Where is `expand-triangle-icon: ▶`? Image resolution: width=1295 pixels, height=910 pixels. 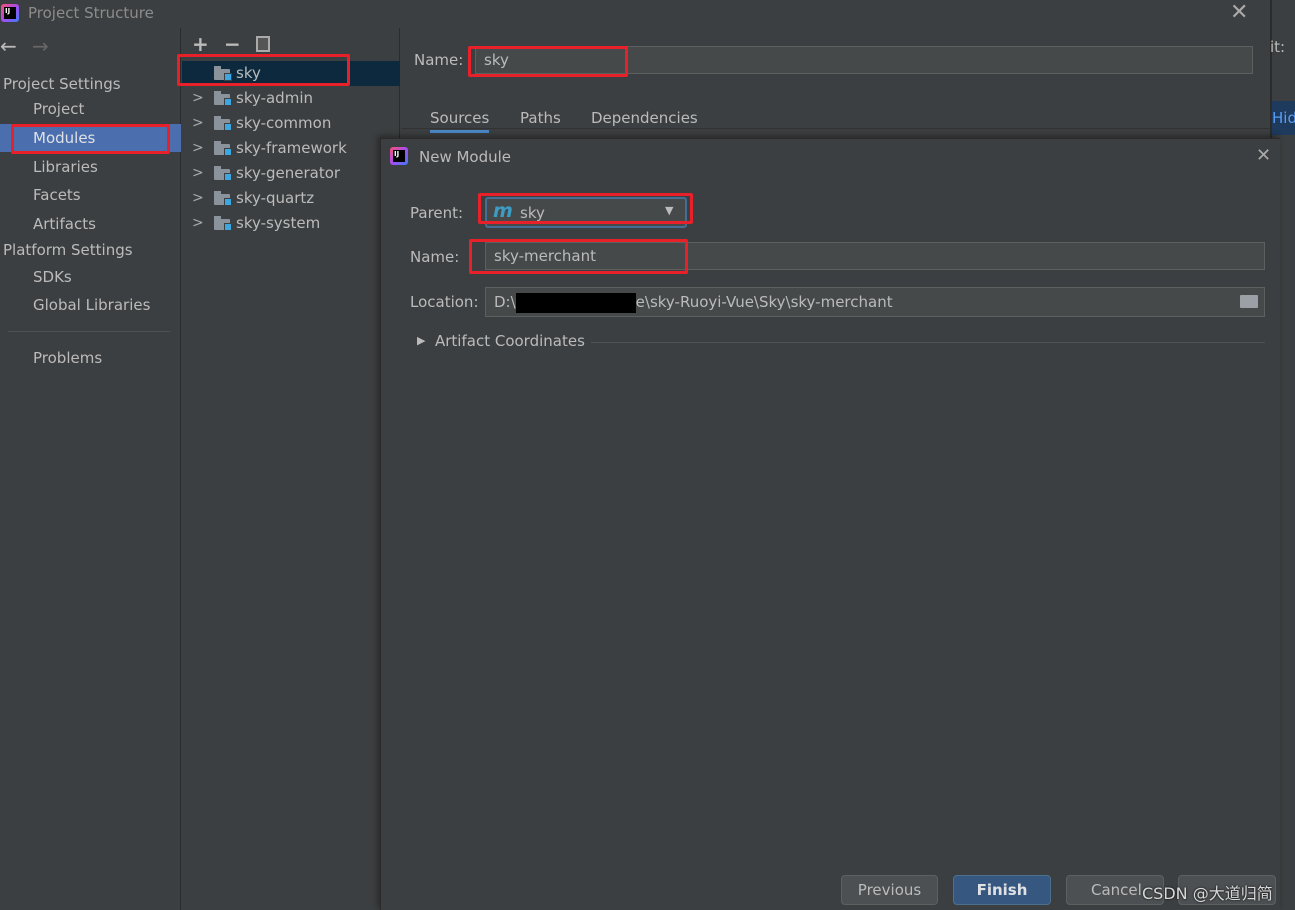 expand-triangle-icon: ▶ is located at coordinates (421, 340).